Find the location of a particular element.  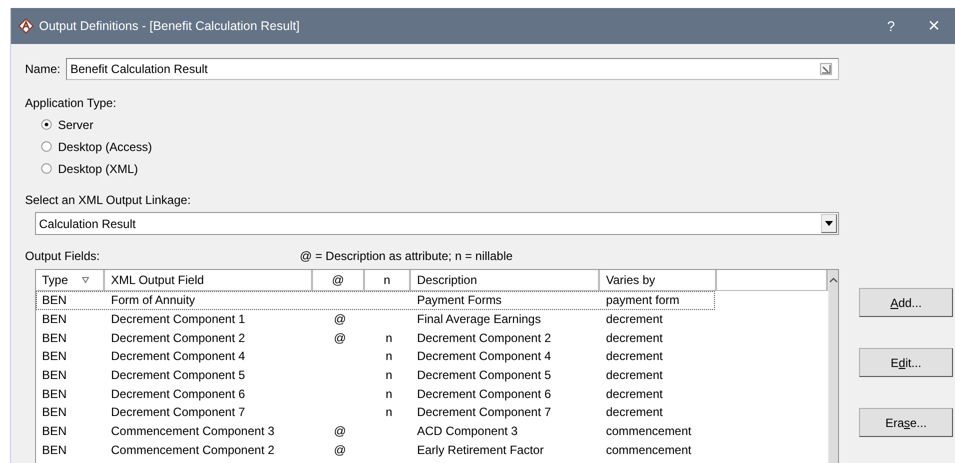

close-button: × is located at coordinates (934, 26).